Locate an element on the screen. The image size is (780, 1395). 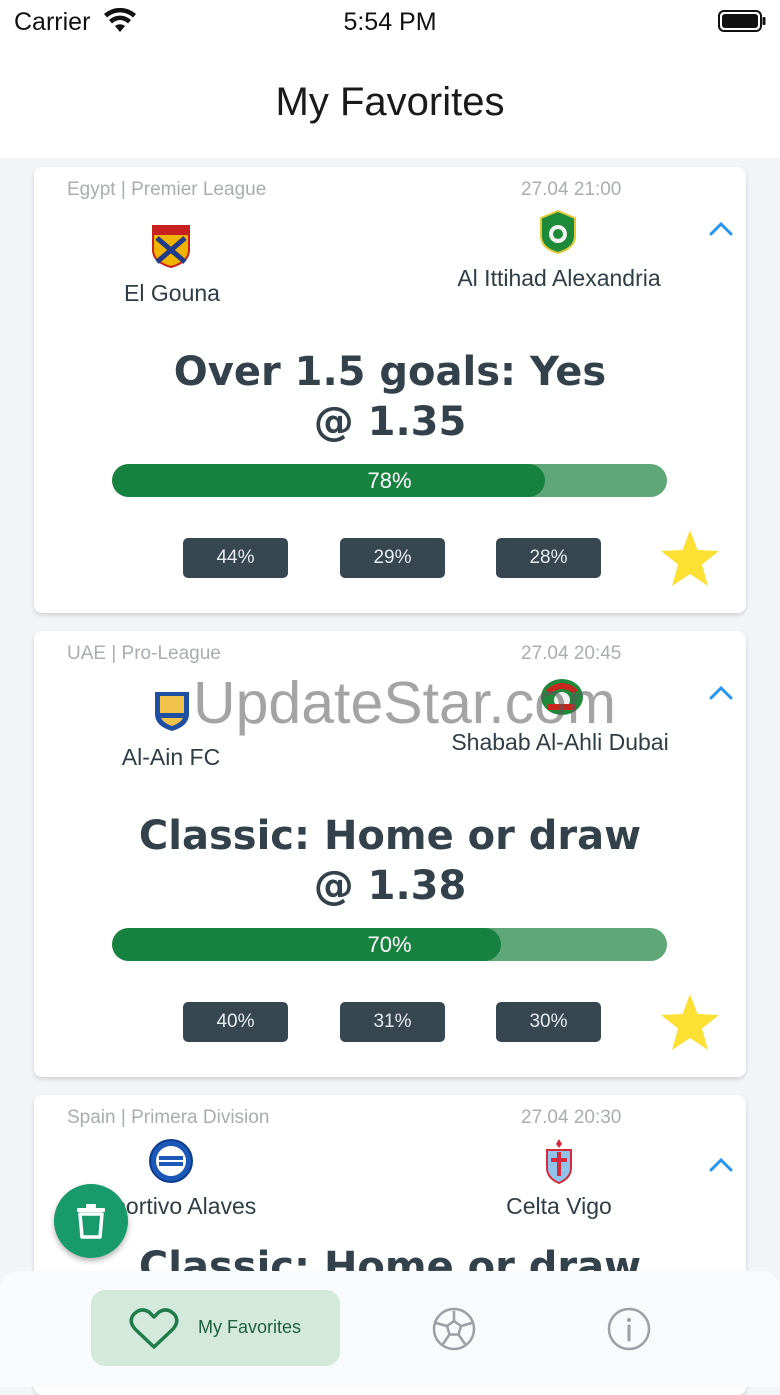
league-label: Egypt | Premier League is located at coordinates (167, 189).